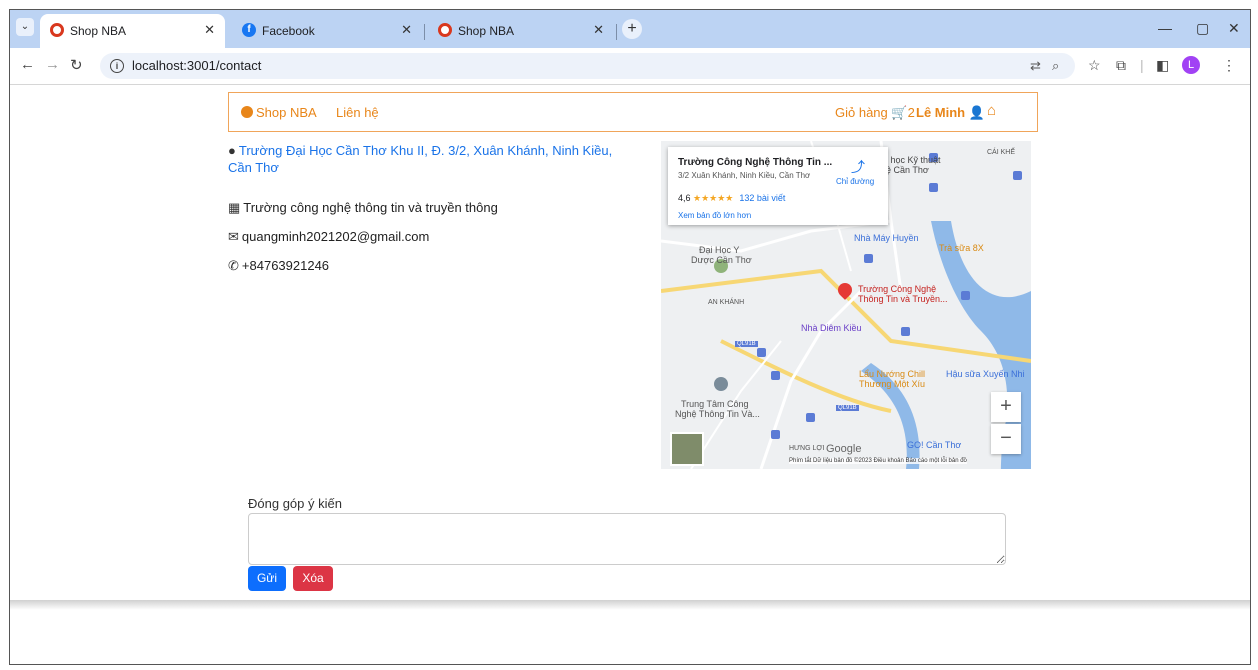 This screenshot has height=670, width=1258. I want to click on map-label: GO! Cần Thơ, so click(934, 445).